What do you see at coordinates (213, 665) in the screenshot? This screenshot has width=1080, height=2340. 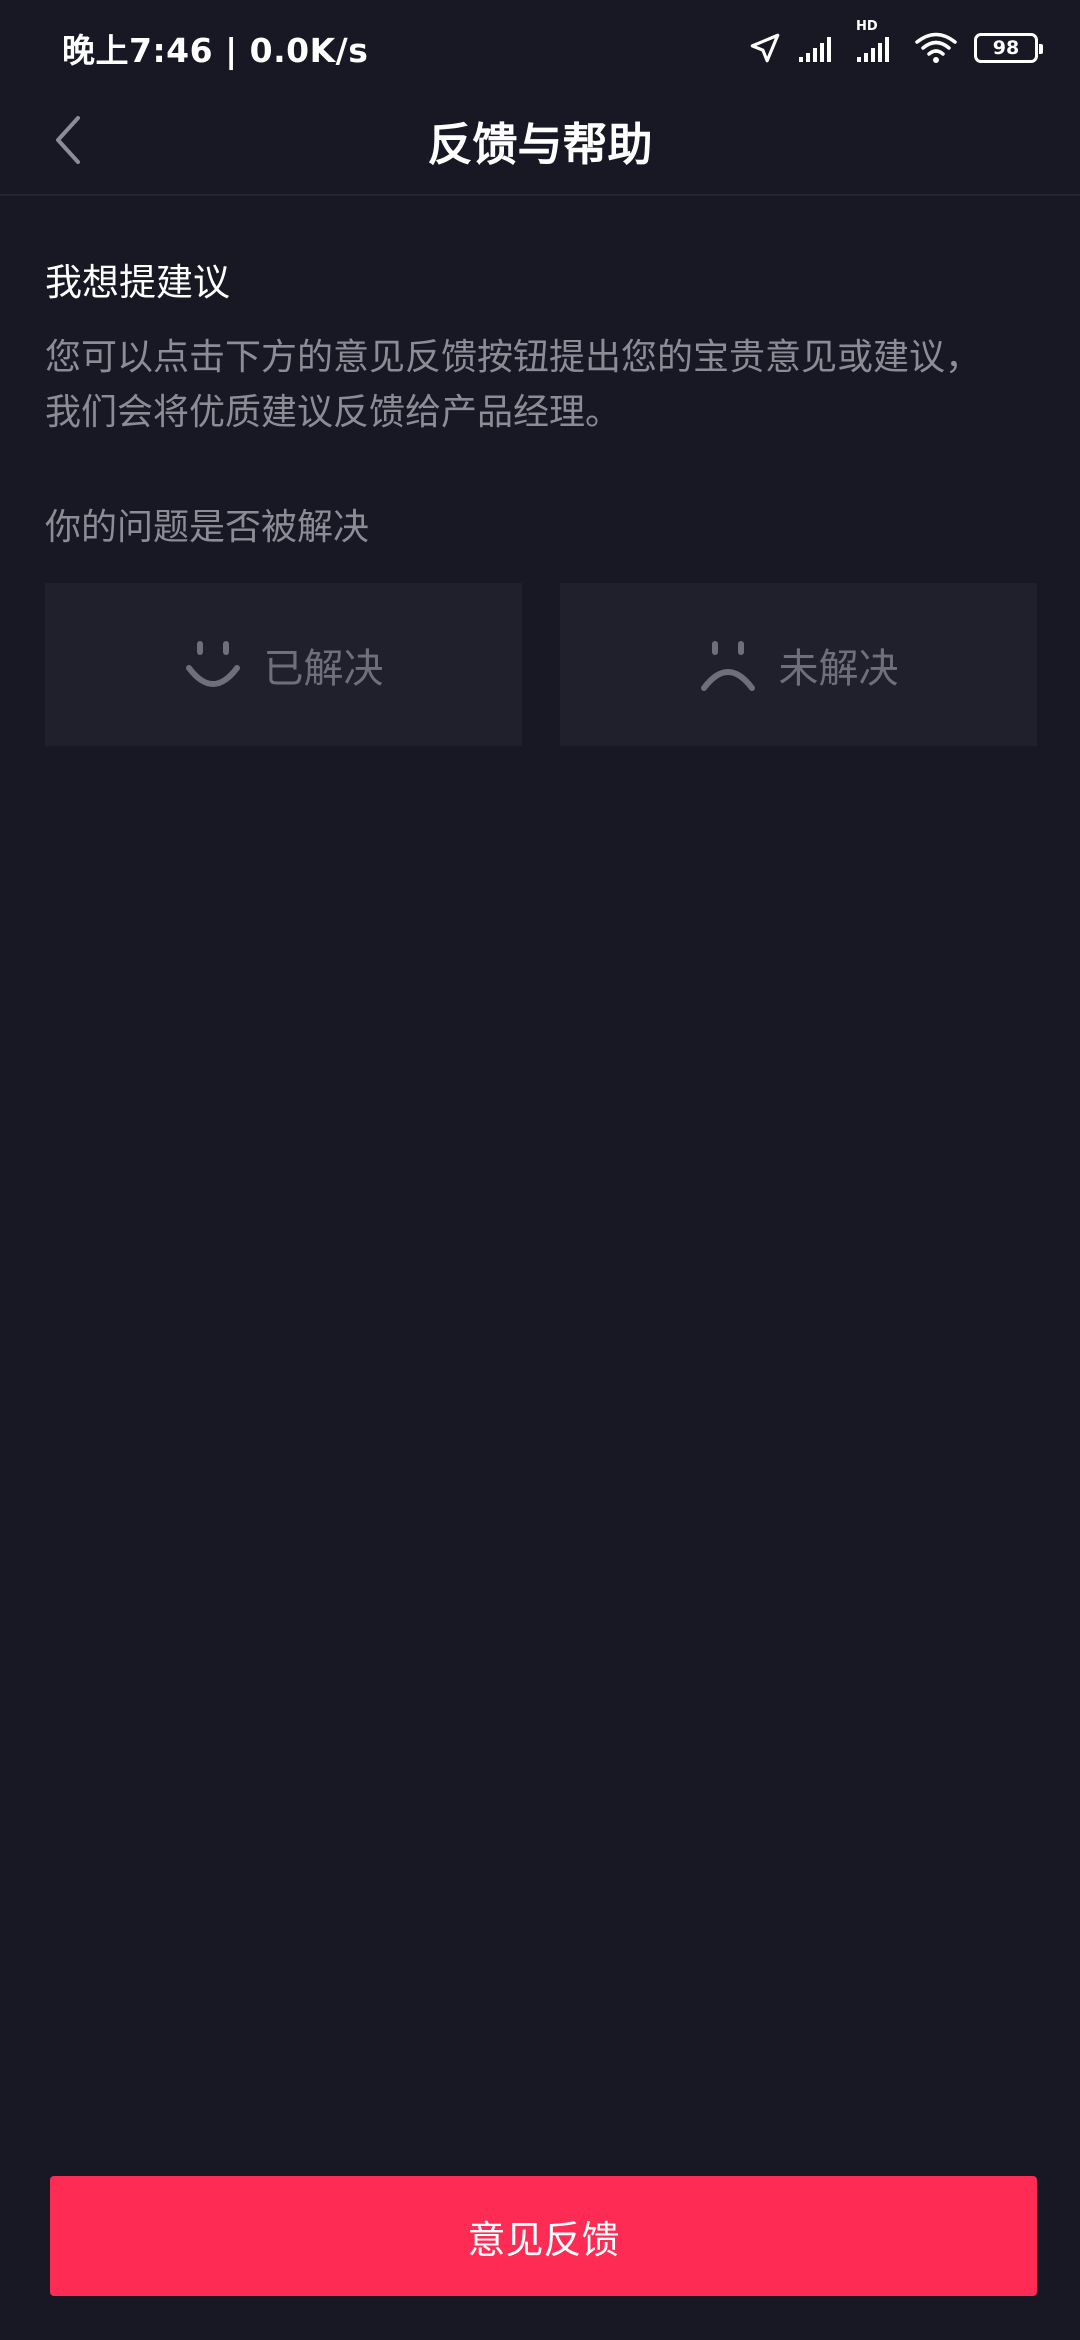 I see `smile-icon` at bounding box center [213, 665].